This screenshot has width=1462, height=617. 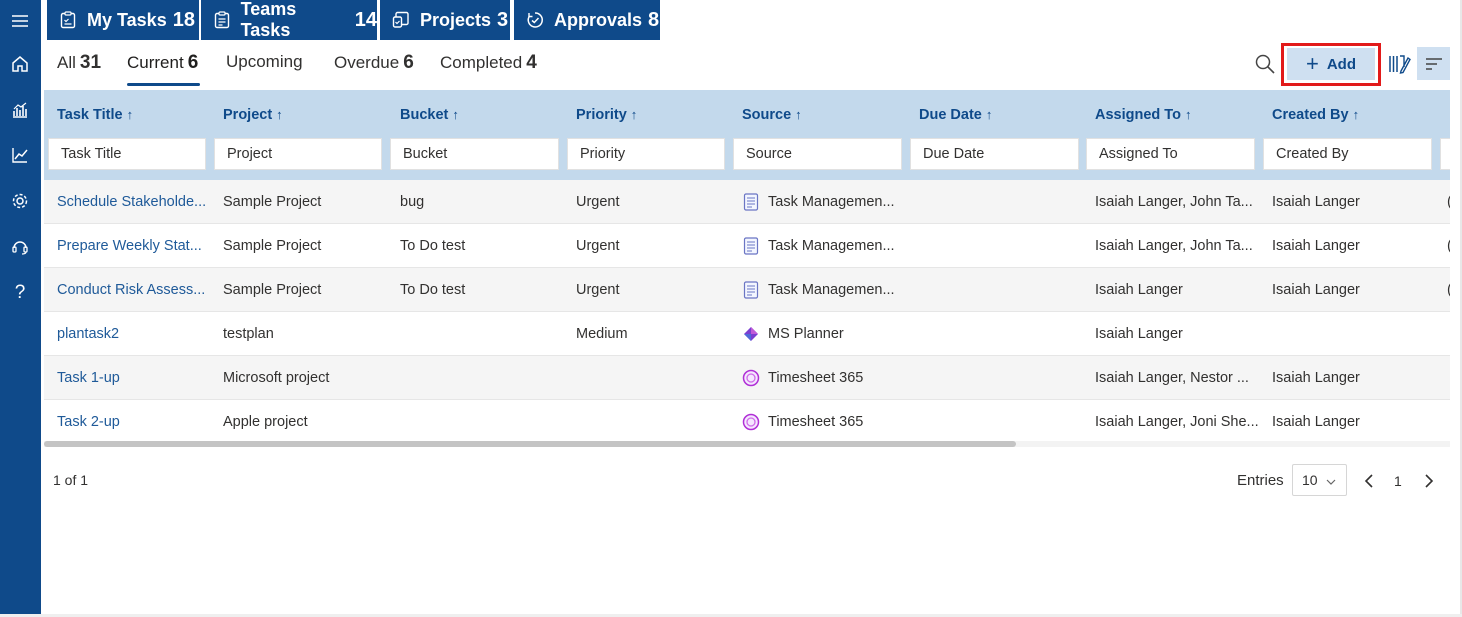 I want to click on horizontal-scrollbar-thumb, so click(x=530, y=444).